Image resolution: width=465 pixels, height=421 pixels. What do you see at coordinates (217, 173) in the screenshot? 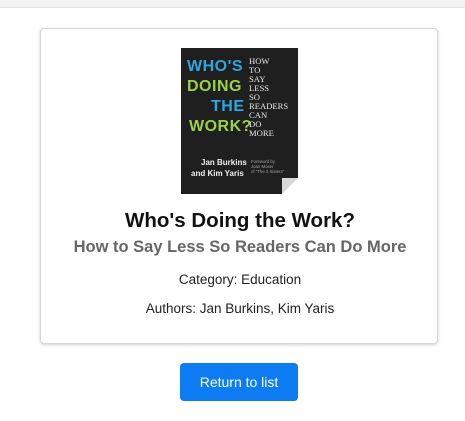
I see `cover-author-line-2: and Kim Yaris` at bounding box center [217, 173].